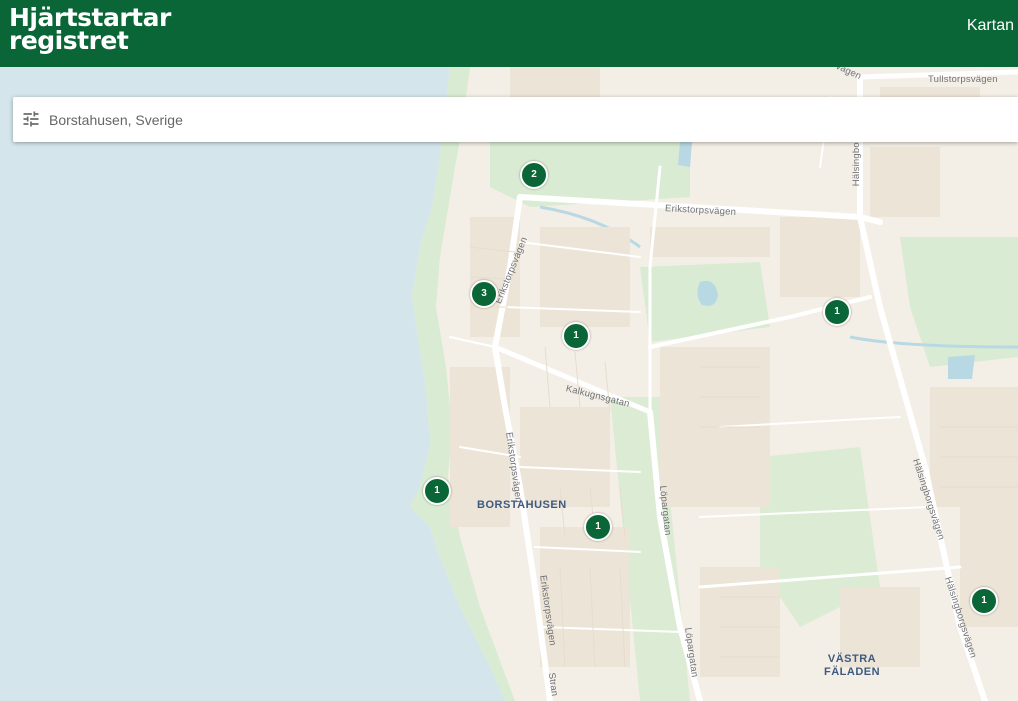  I want to click on app-logo: Hjärtstartar registret, so click(90, 30).